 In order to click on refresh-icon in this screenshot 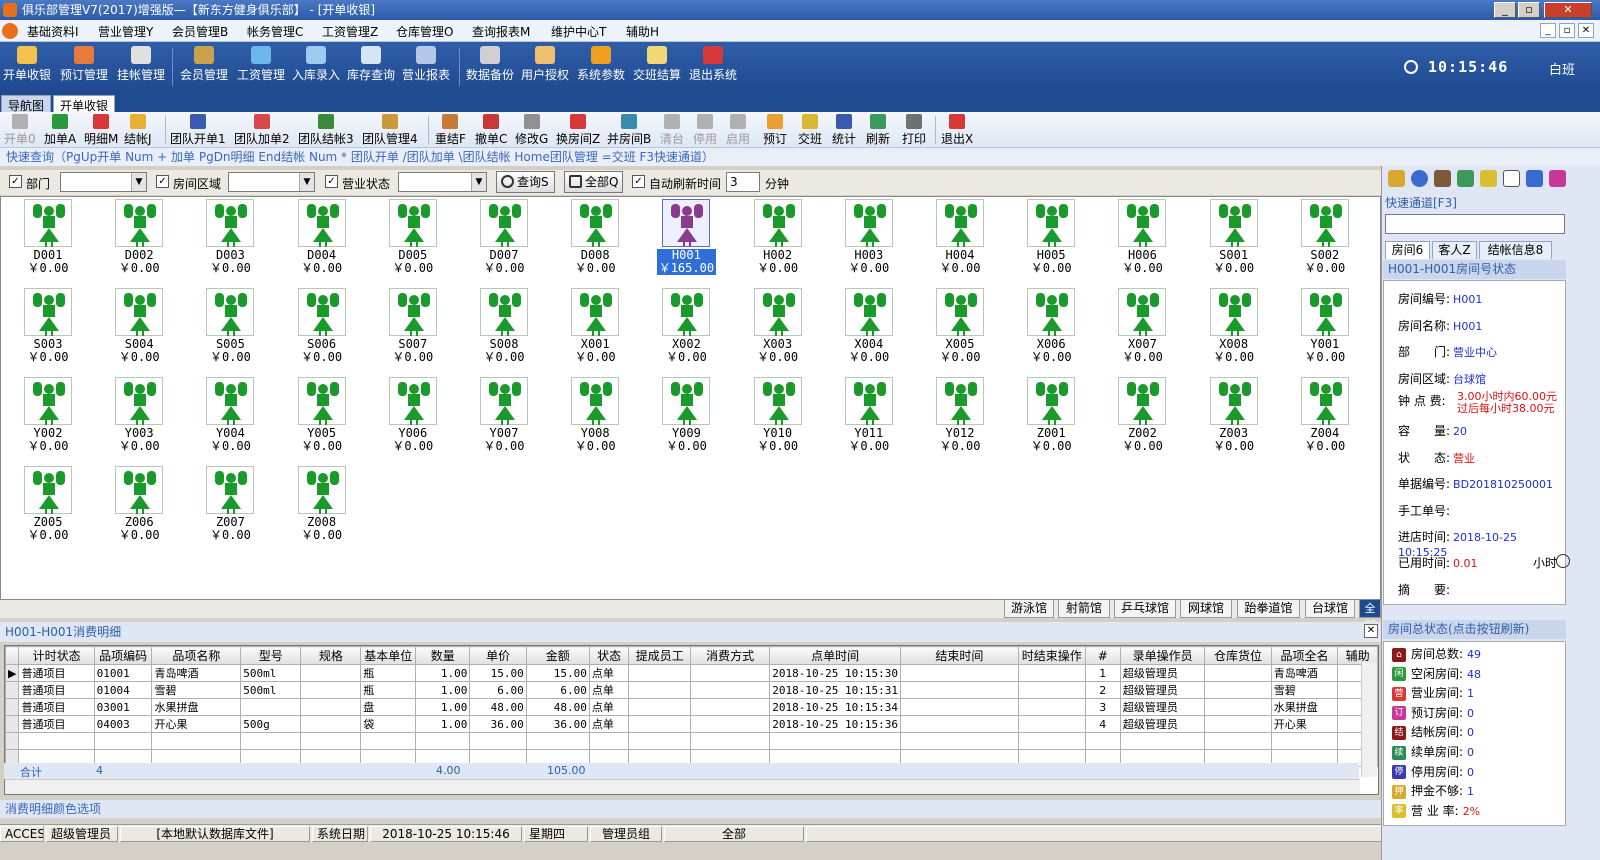, I will do `click(1419, 178)`.